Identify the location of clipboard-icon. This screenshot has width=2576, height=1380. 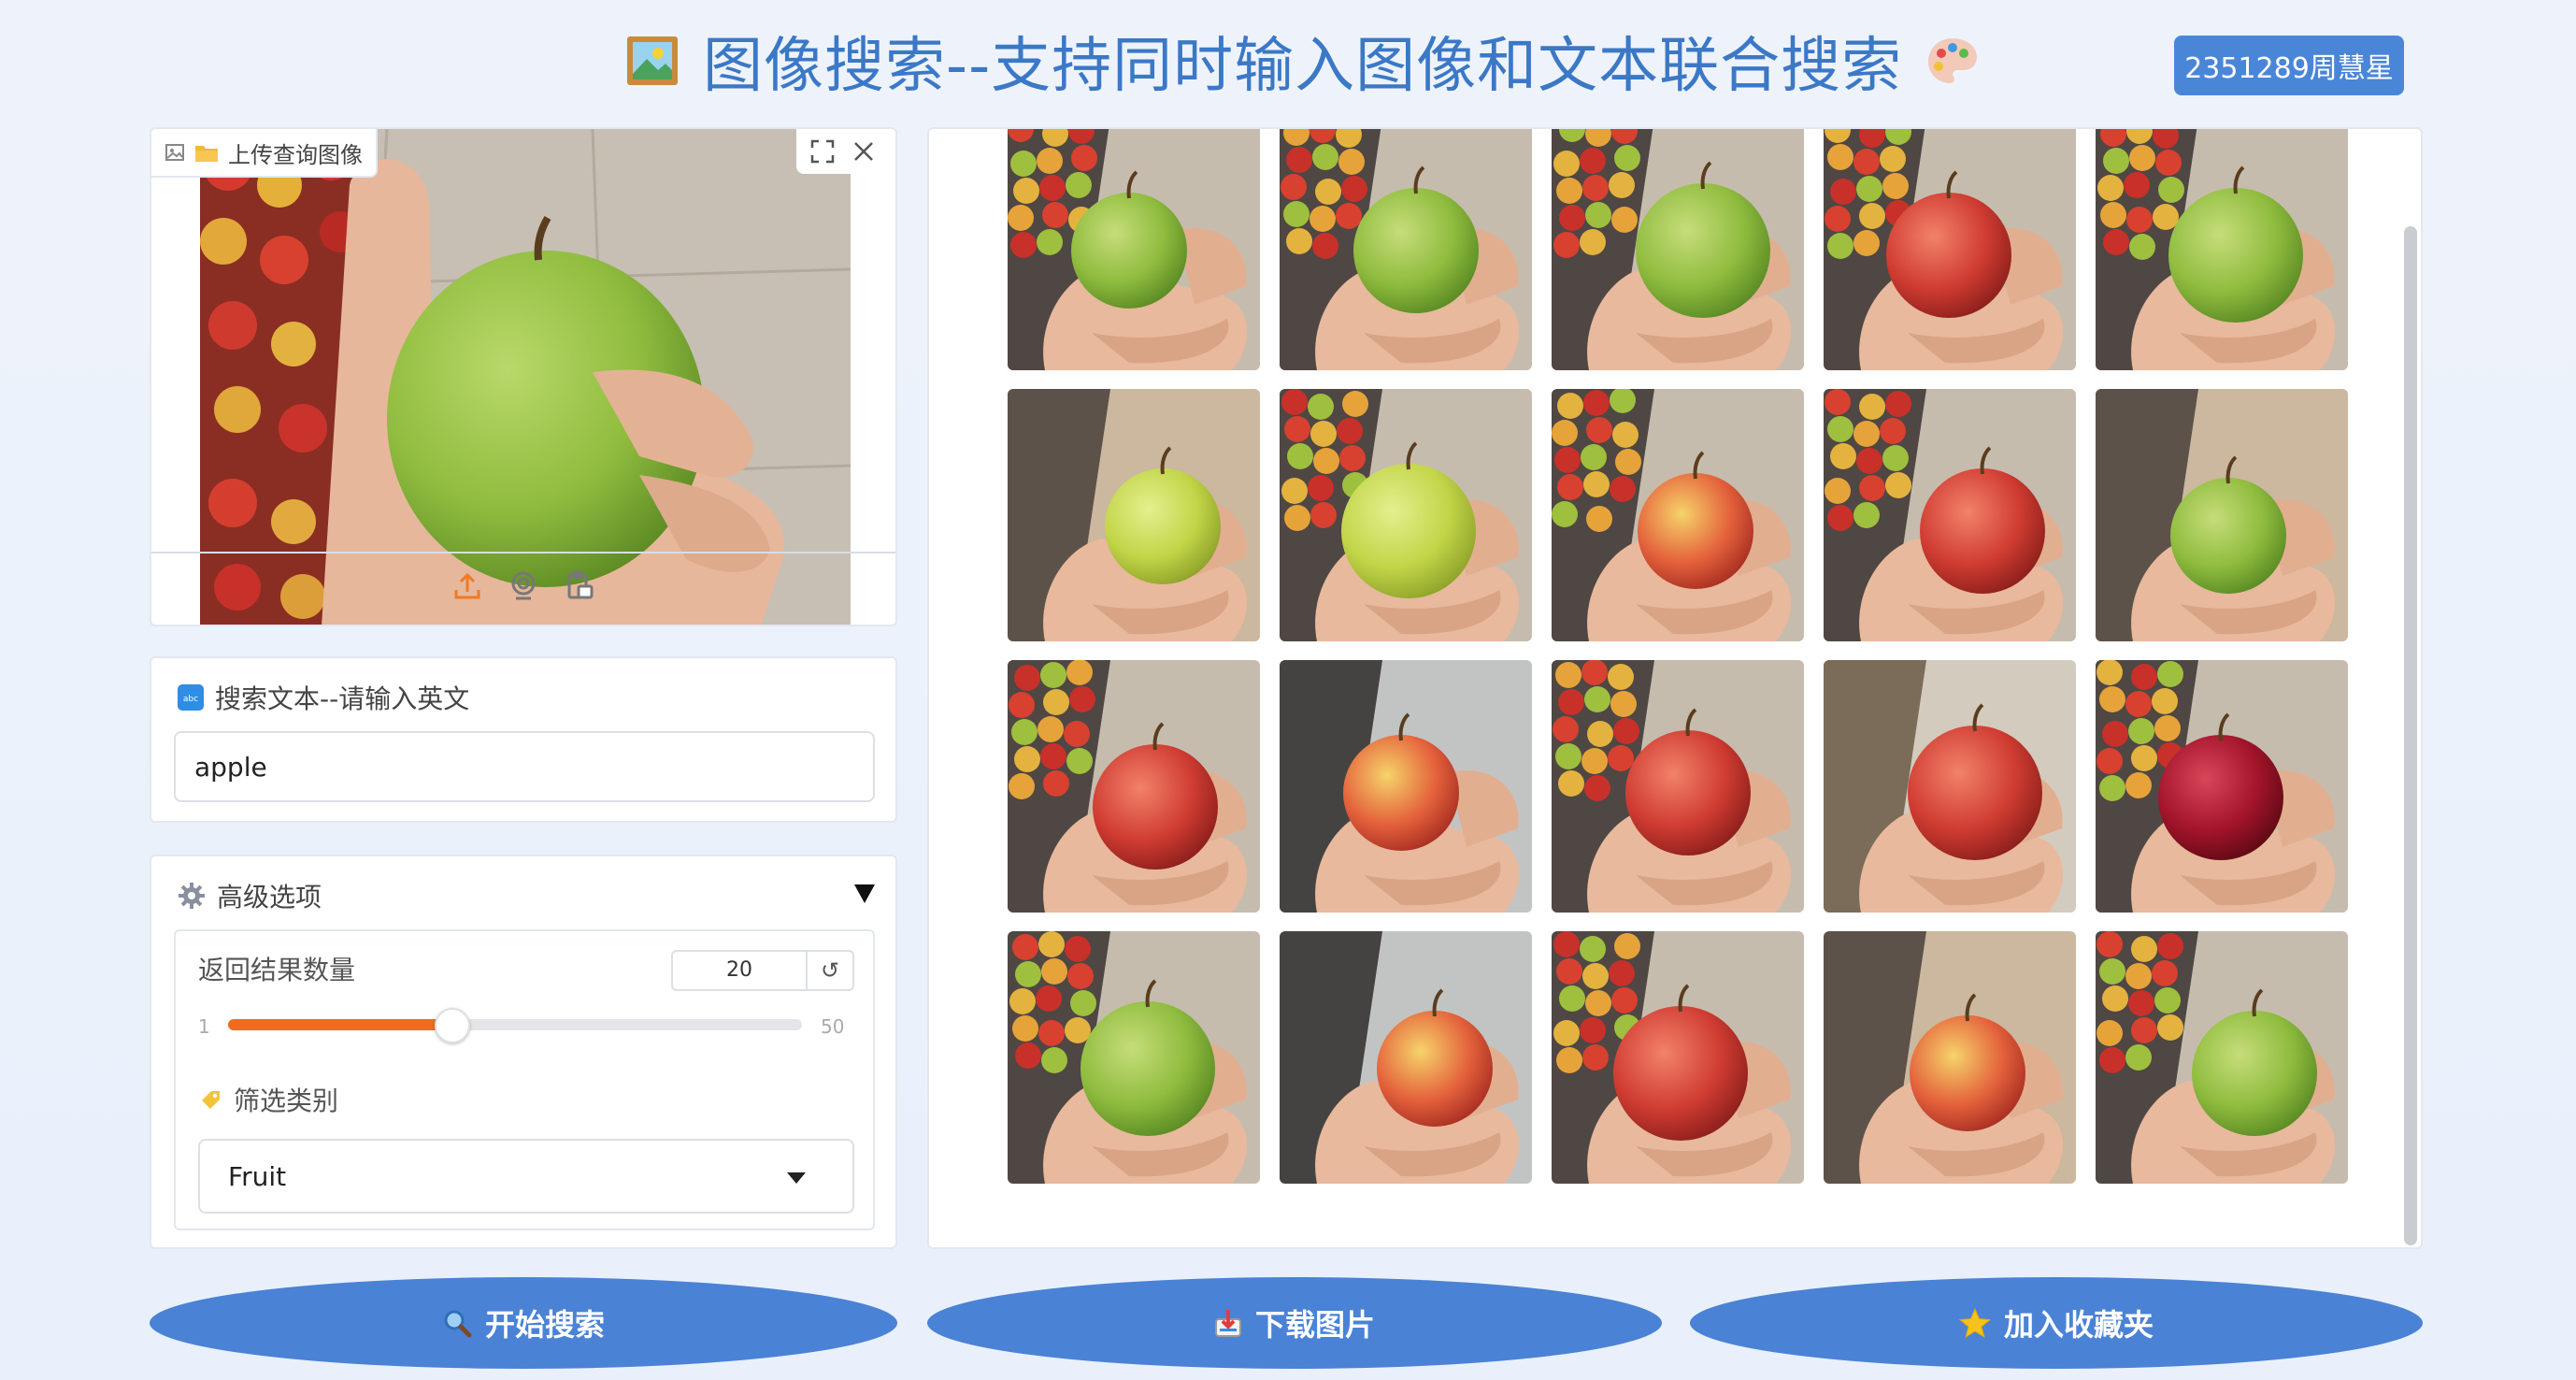
(579, 585).